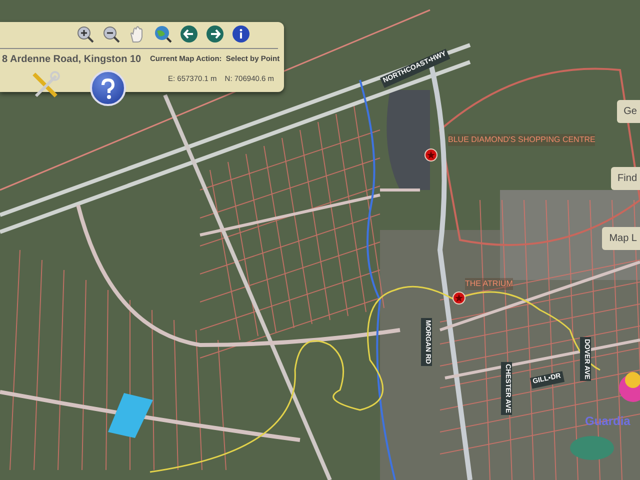 The image size is (640, 480). Describe the element at coordinates (489, 284) in the screenshot. I see `place-label: THE ATRIUM` at that location.